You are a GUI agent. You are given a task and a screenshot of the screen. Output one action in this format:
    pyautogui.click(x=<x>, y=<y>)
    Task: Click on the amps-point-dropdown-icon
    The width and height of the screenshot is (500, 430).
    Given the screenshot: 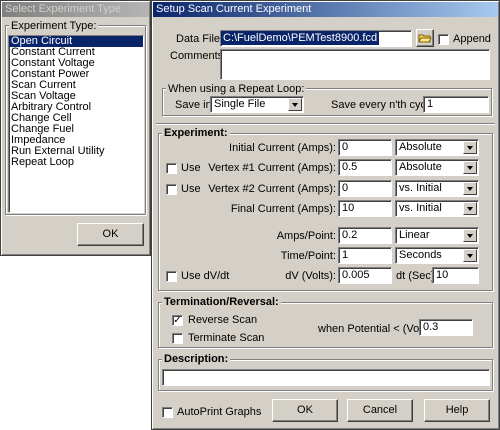 What is the action you would take?
    pyautogui.click(x=470, y=235)
    